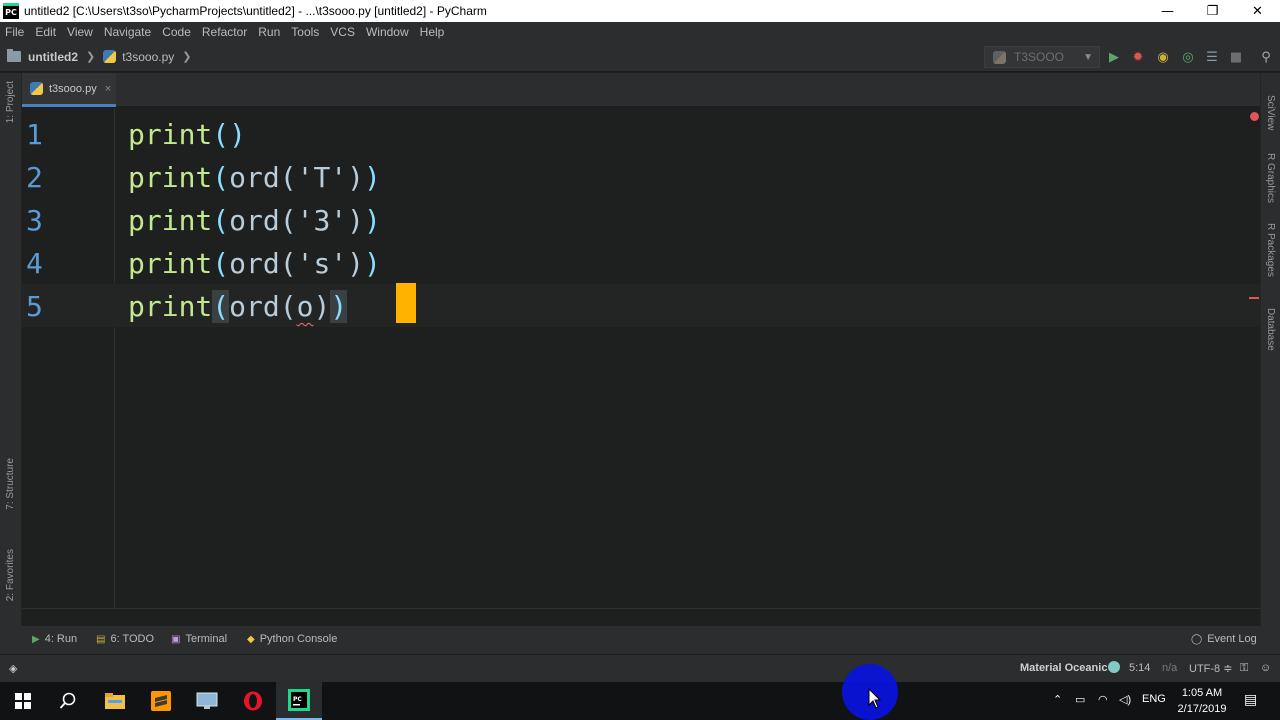 The height and width of the screenshot is (720, 1280). Describe the element at coordinates (11, 349) in the screenshot. I see `left-tool-strip: 1: Project 7: Structure 2: Favorites` at that location.